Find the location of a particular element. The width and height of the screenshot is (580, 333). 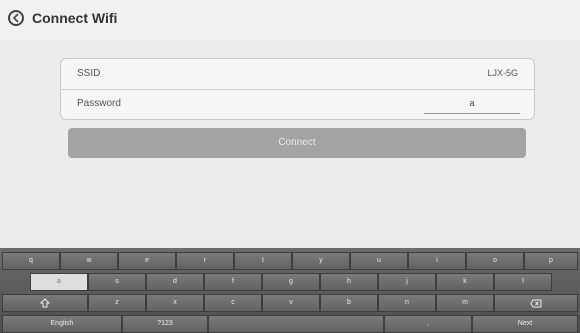

ssid-row: SSID LJX-5G is located at coordinates (297, 74).